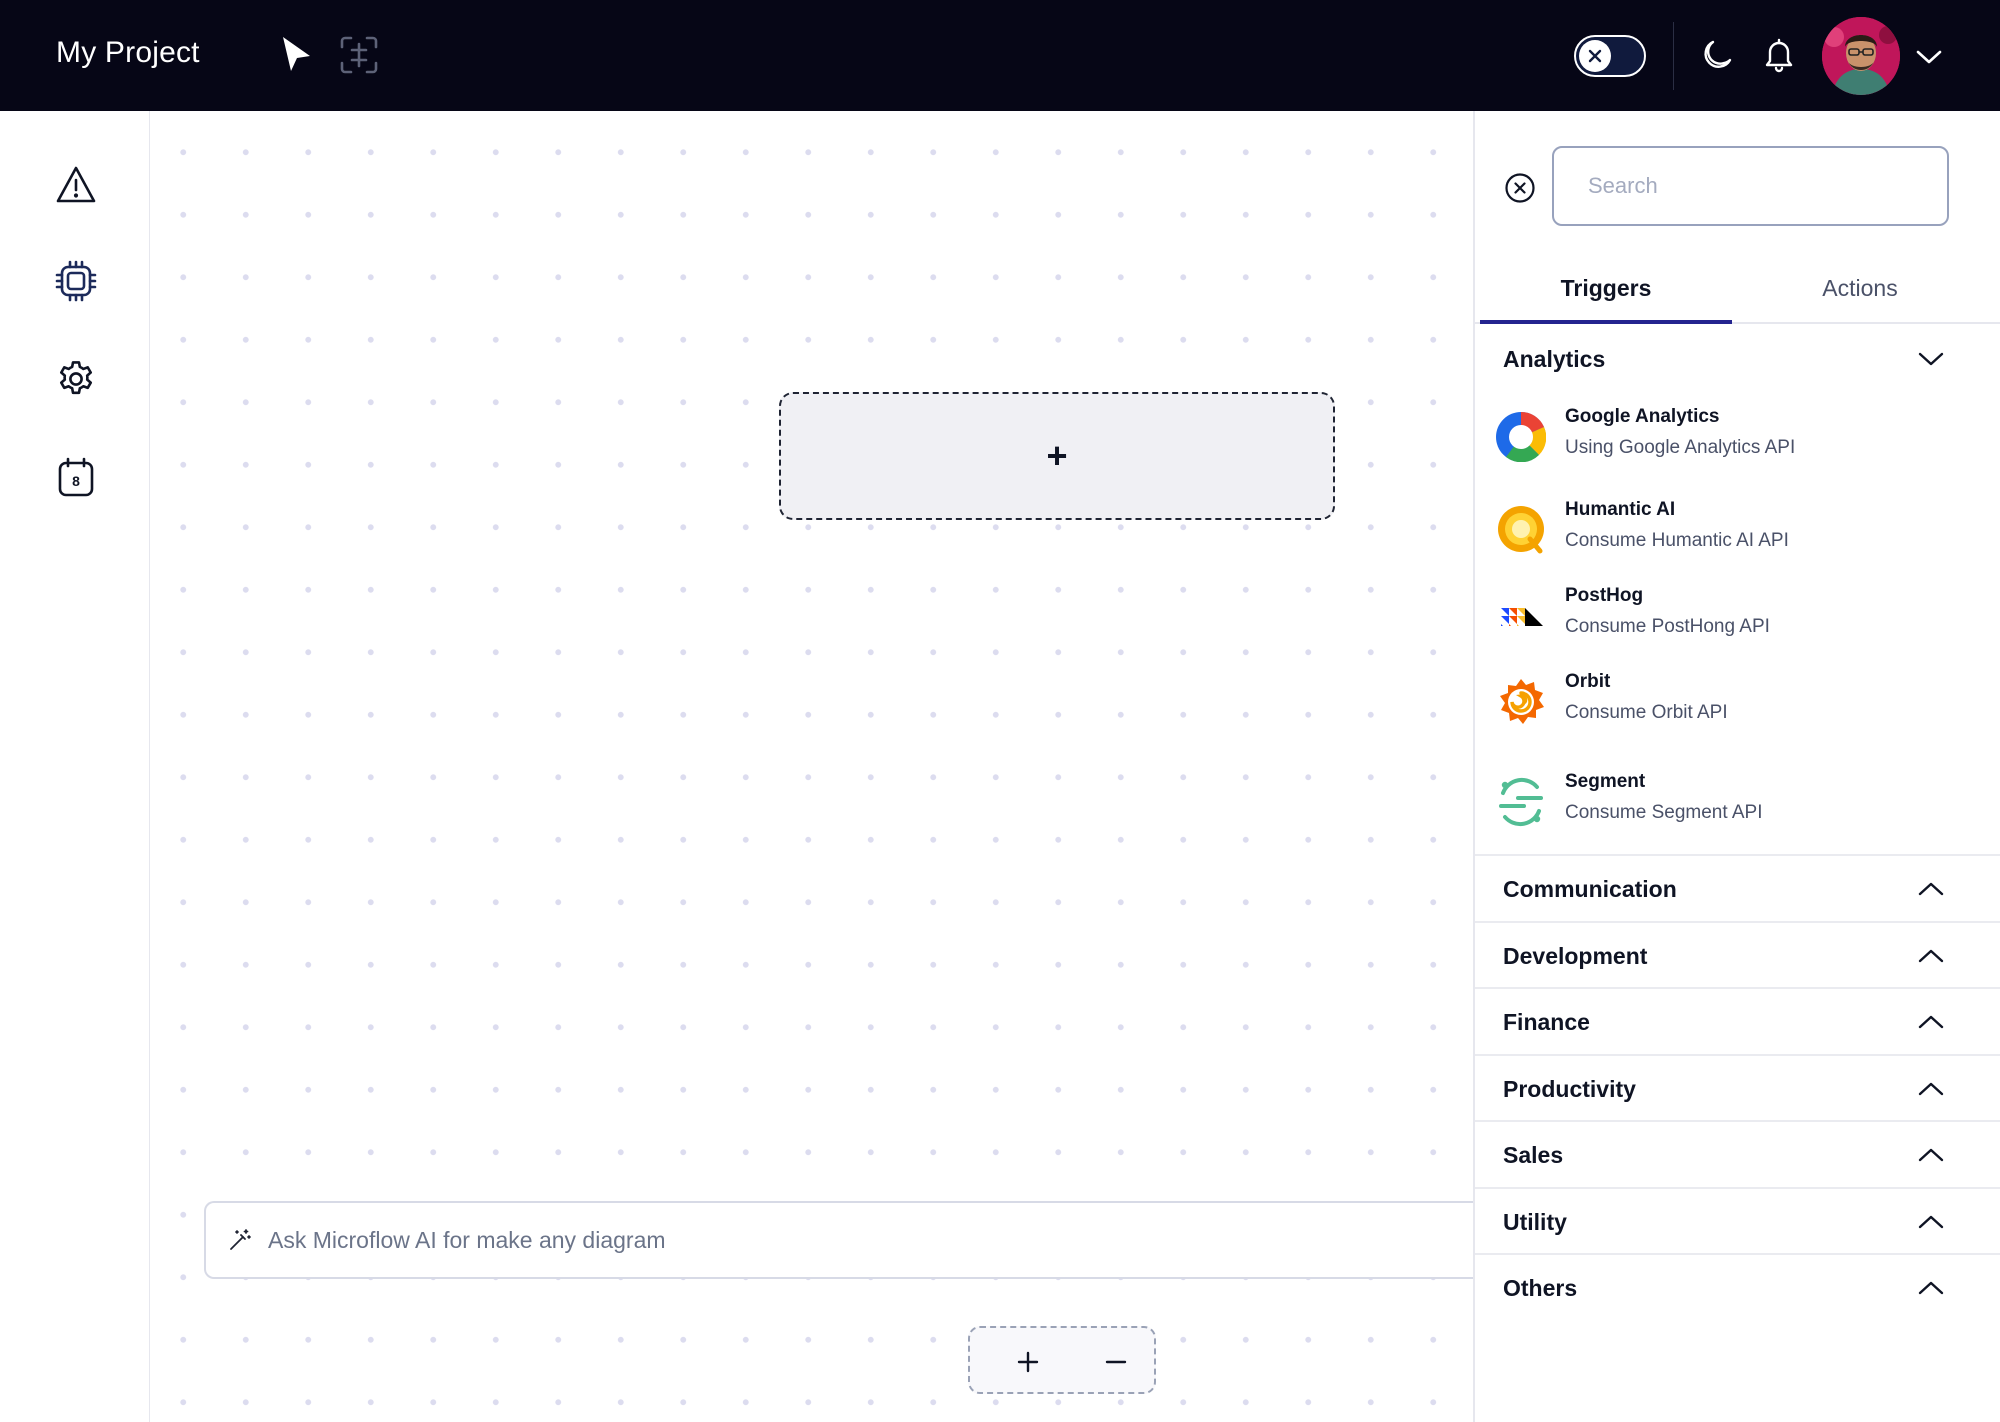 This screenshot has height=1422, width=2000. What do you see at coordinates (1606, 322) in the screenshot?
I see `active-tab-indicator` at bounding box center [1606, 322].